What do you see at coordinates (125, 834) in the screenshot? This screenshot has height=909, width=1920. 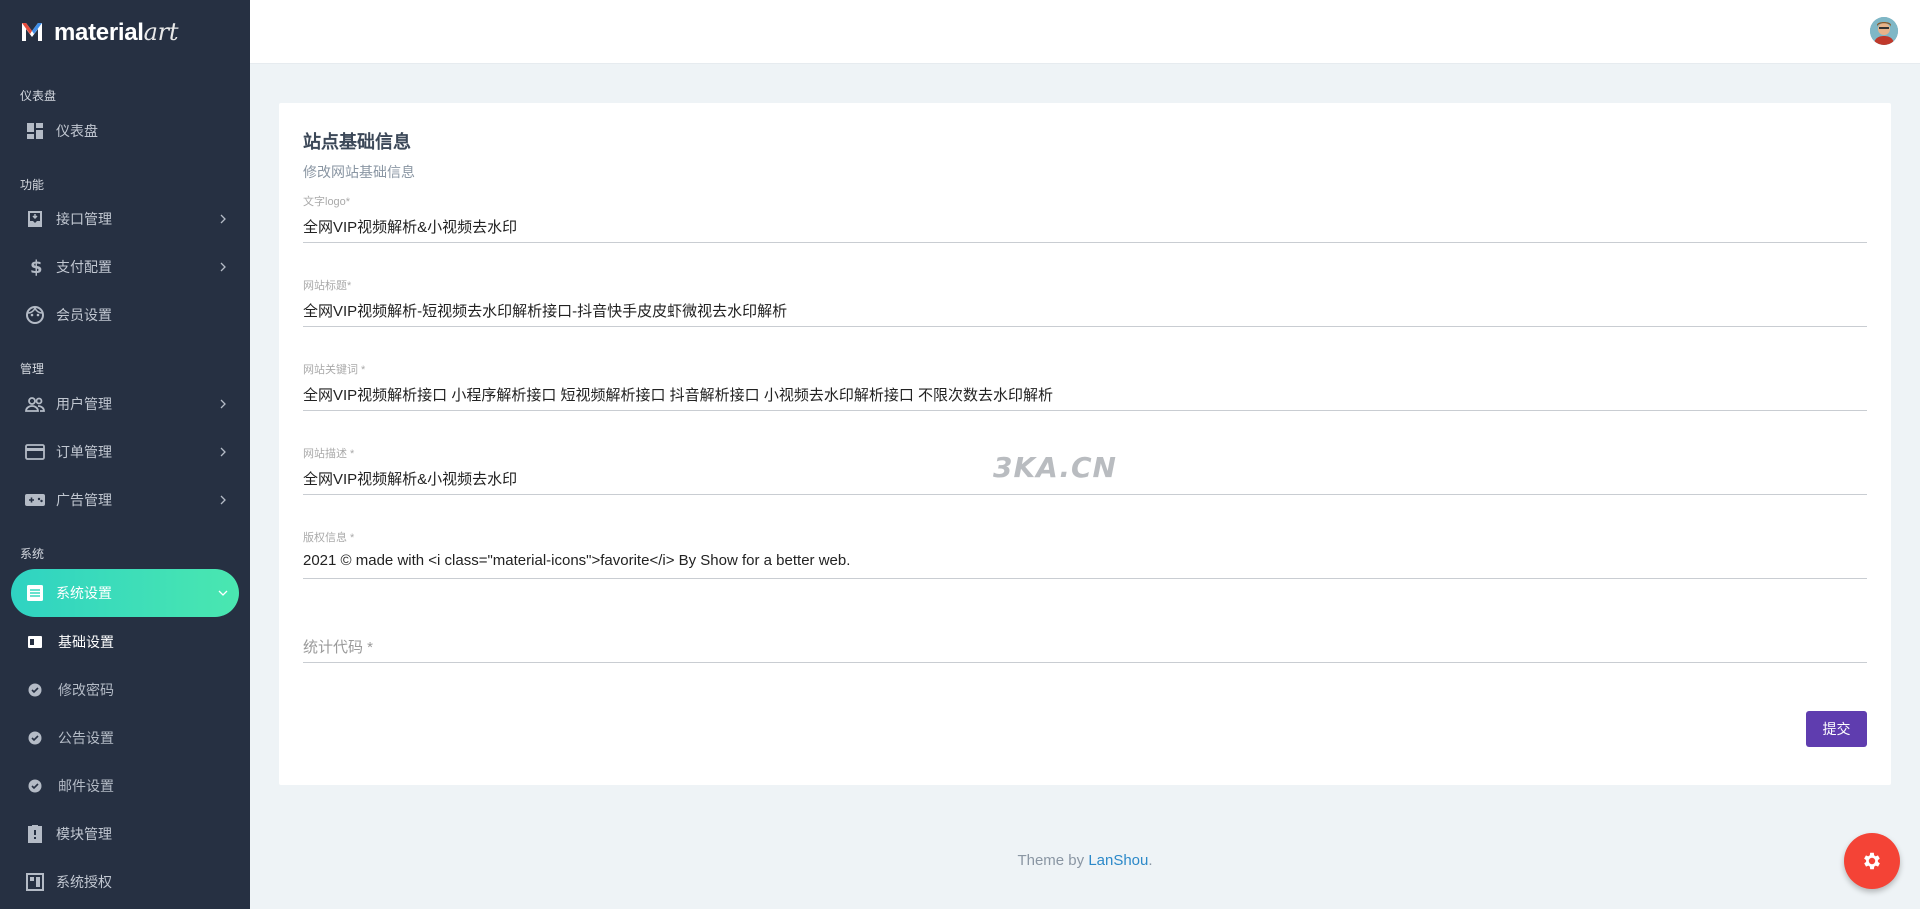 I see `sidebar-item-modules: 模块管理` at bounding box center [125, 834].